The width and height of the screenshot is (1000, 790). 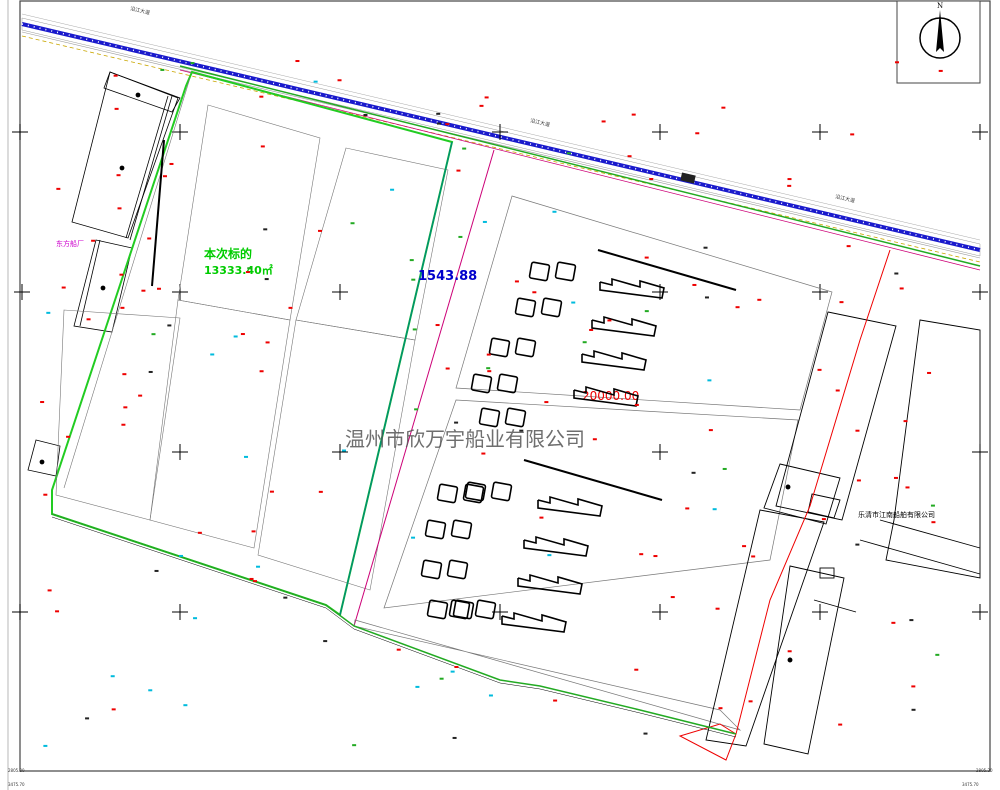 I want to click on bid-label: 本次标的, so click(x=228, y=253).